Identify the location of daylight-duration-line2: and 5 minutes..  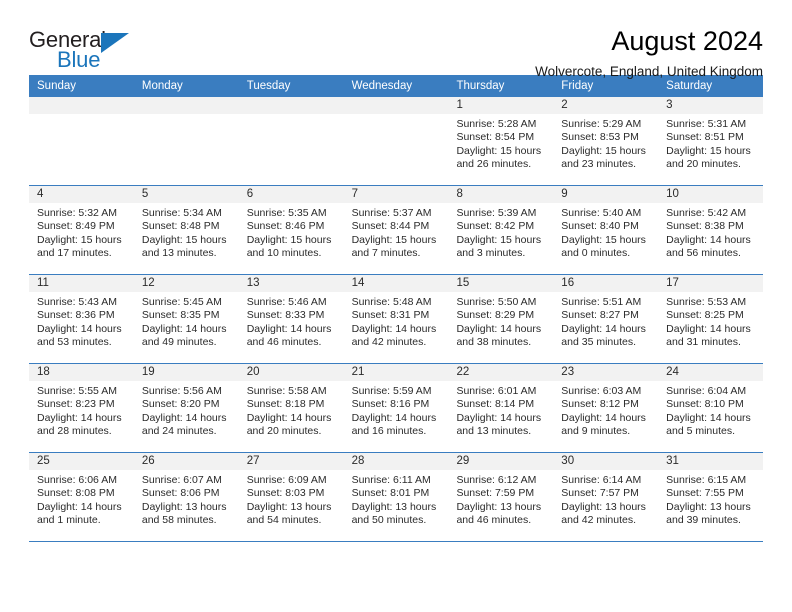
(701, 430).